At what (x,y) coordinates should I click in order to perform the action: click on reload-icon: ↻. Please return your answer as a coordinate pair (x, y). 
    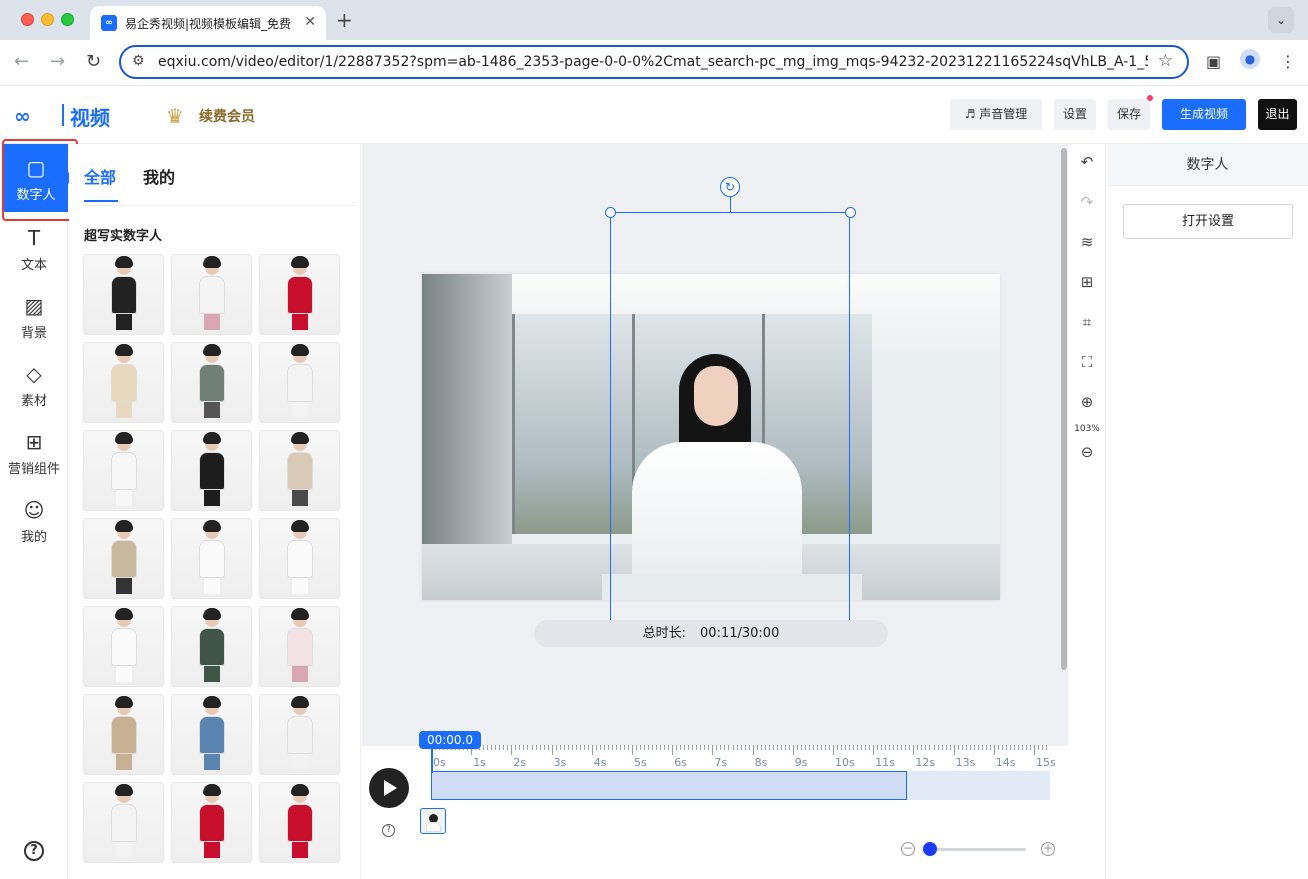
    Looking at the image, I should click on (93, 61).